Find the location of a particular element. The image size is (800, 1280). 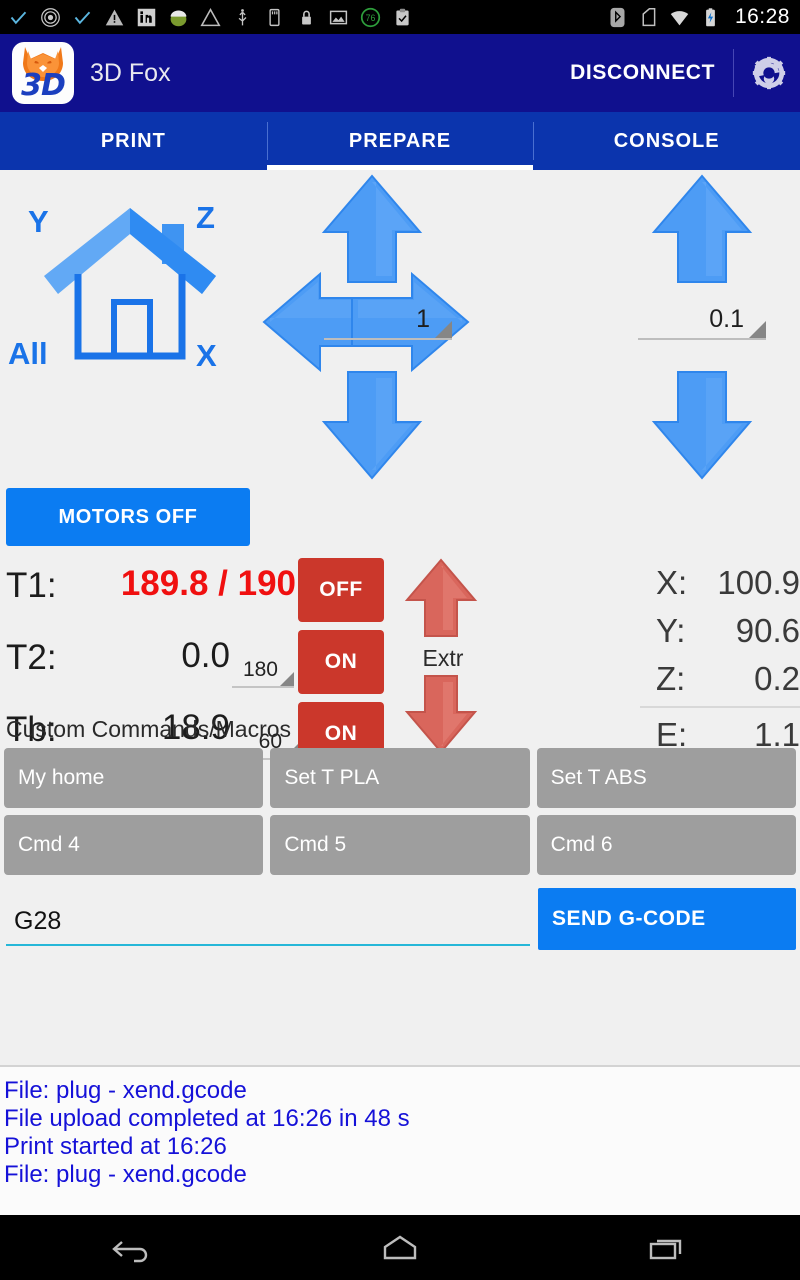

home-x-label: X is located at coordinates (206, 355).